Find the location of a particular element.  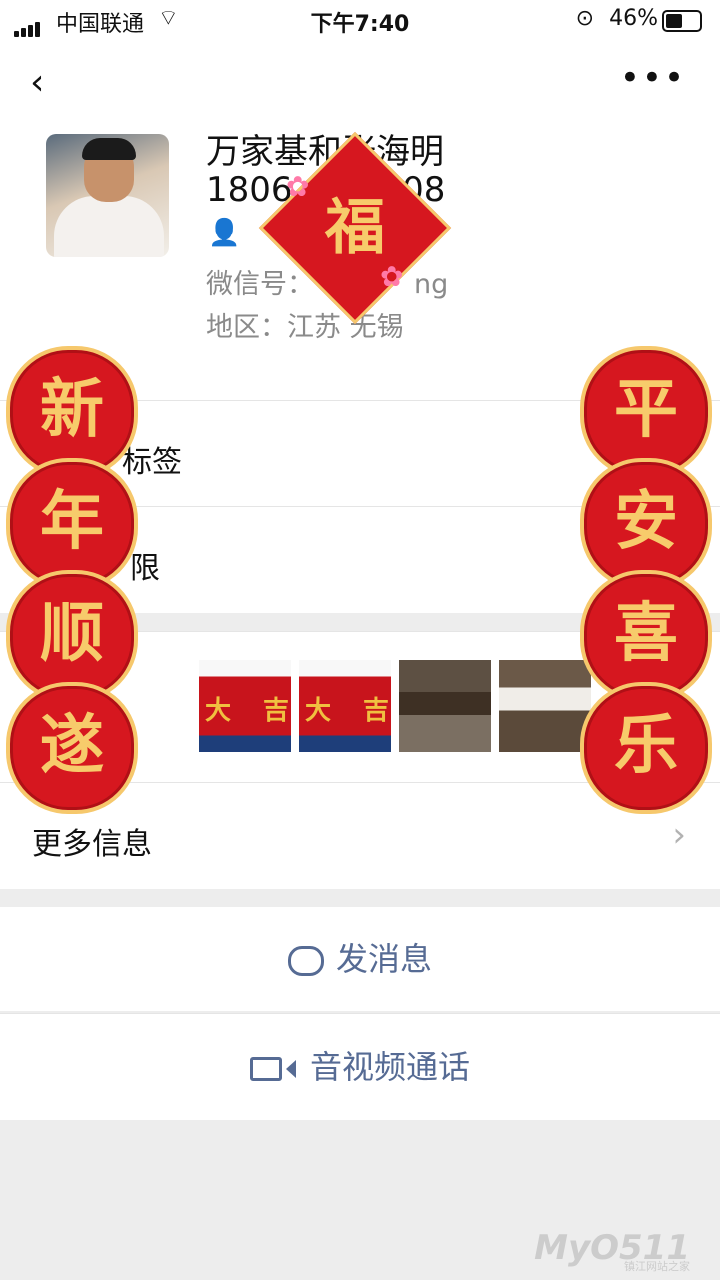

person-icon: 👤 is located at coordinates (224, 233).